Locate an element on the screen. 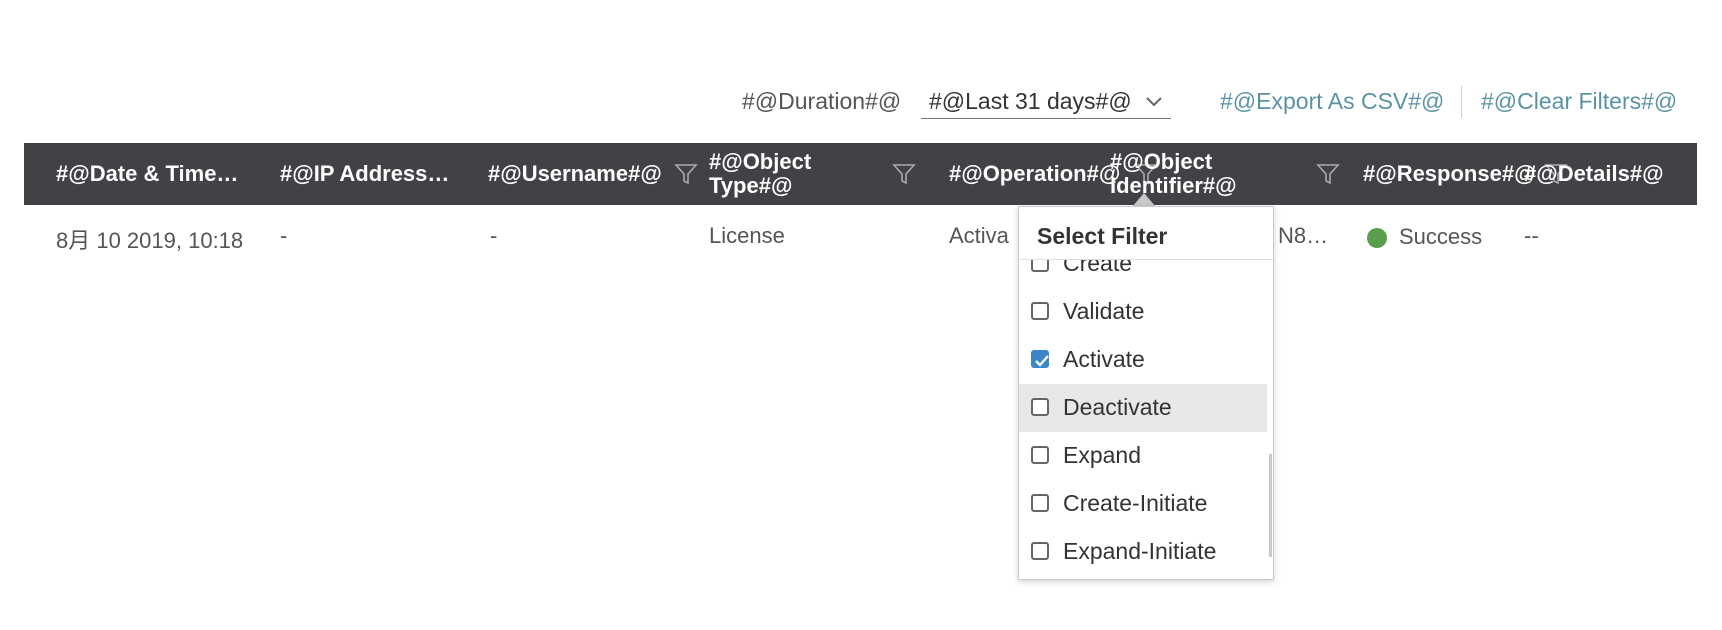  filter-option-expand: Expand is located at coordinates (1143, 456).